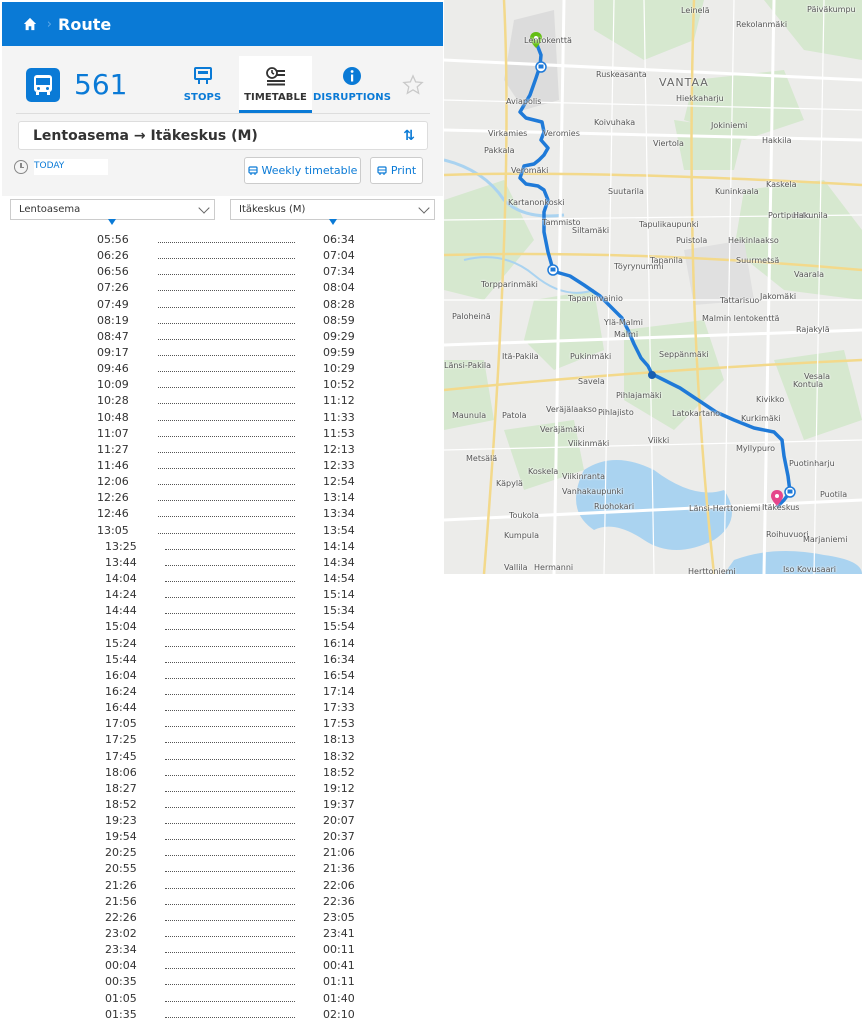 The image size is (862, 1024). I want to click on map-place-label: Leinelä, so click(695, 10).